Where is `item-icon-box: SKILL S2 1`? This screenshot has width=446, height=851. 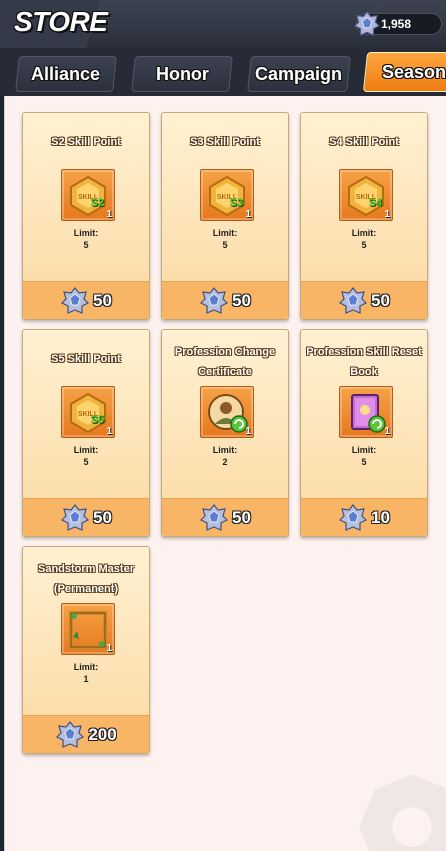
item-icon-box: SKILL S2 1 is located at coordinates (88, 195).